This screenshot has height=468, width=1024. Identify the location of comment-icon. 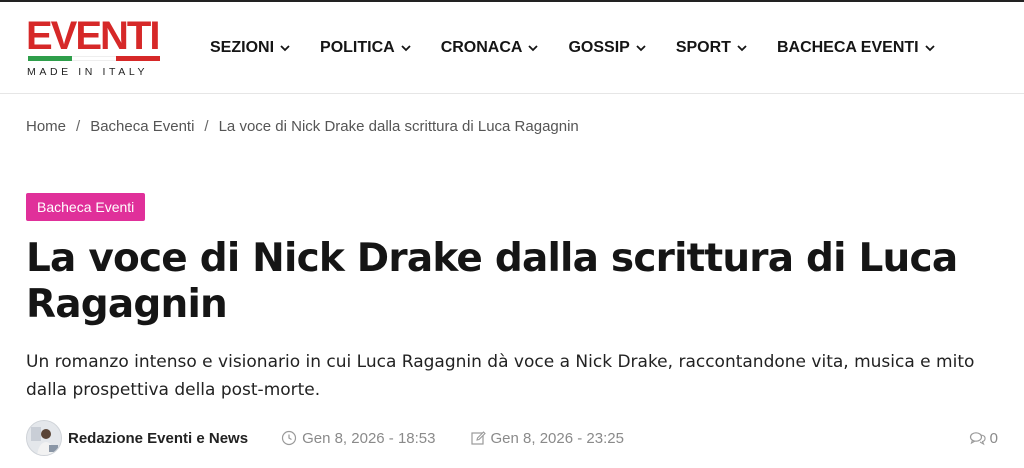
(978, 438).